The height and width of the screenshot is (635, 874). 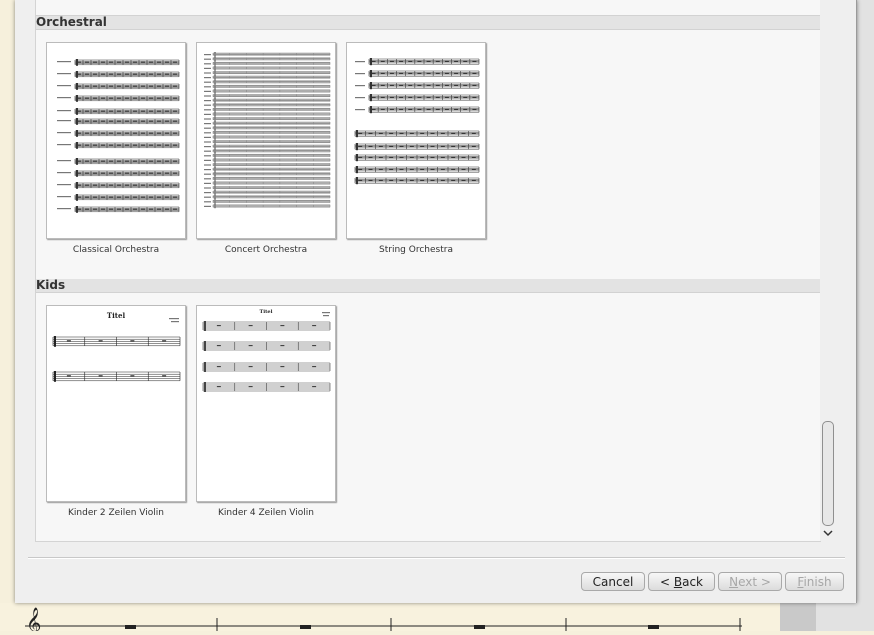 I want to click on string-orchestra-staves, so click(x=417, y=121).